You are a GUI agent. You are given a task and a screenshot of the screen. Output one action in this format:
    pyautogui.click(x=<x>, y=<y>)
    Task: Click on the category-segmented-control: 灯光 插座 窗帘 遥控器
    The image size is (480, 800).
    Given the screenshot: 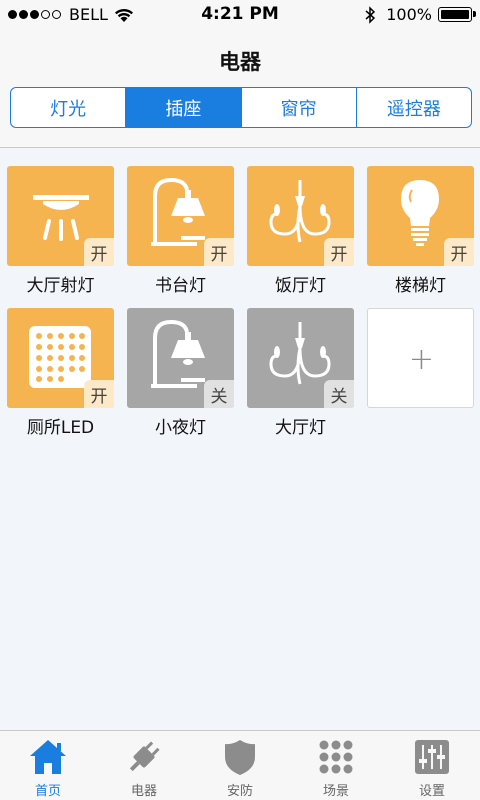 What is the action you would take?
    pyautogui.click(x=241, y=107)
    